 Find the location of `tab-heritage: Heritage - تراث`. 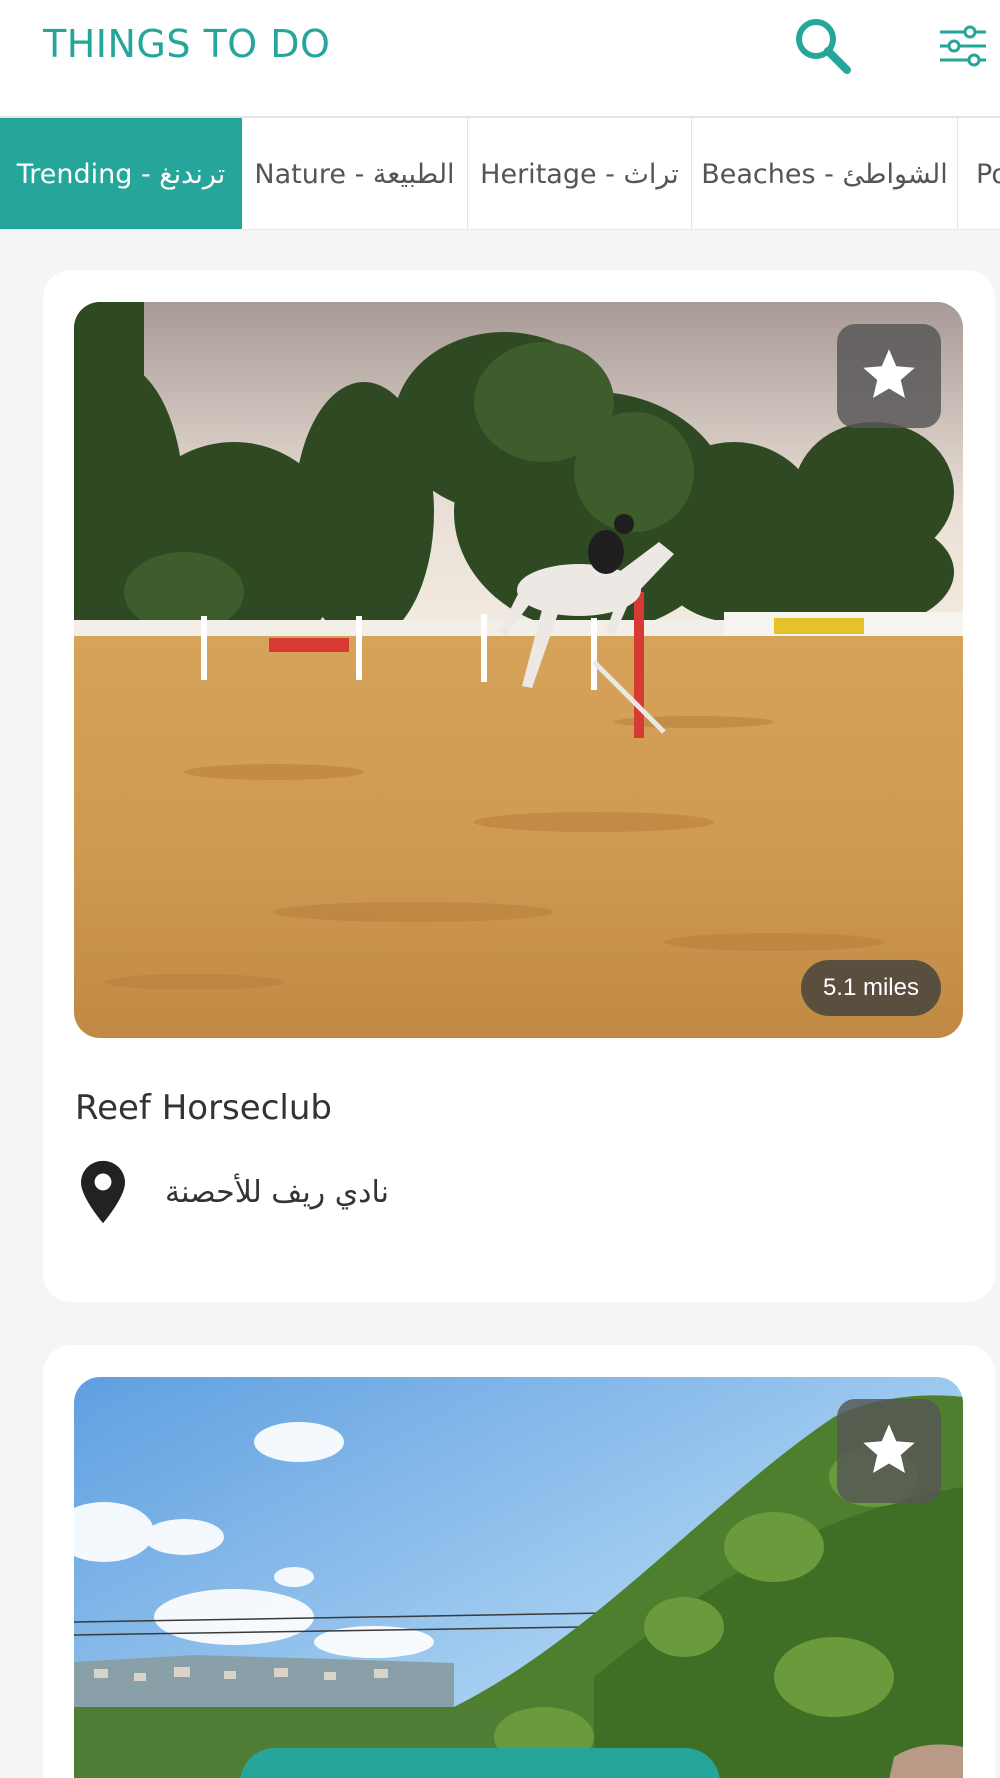

tab-heritage: Heritage - تراث is located at coordinates (580, 173).